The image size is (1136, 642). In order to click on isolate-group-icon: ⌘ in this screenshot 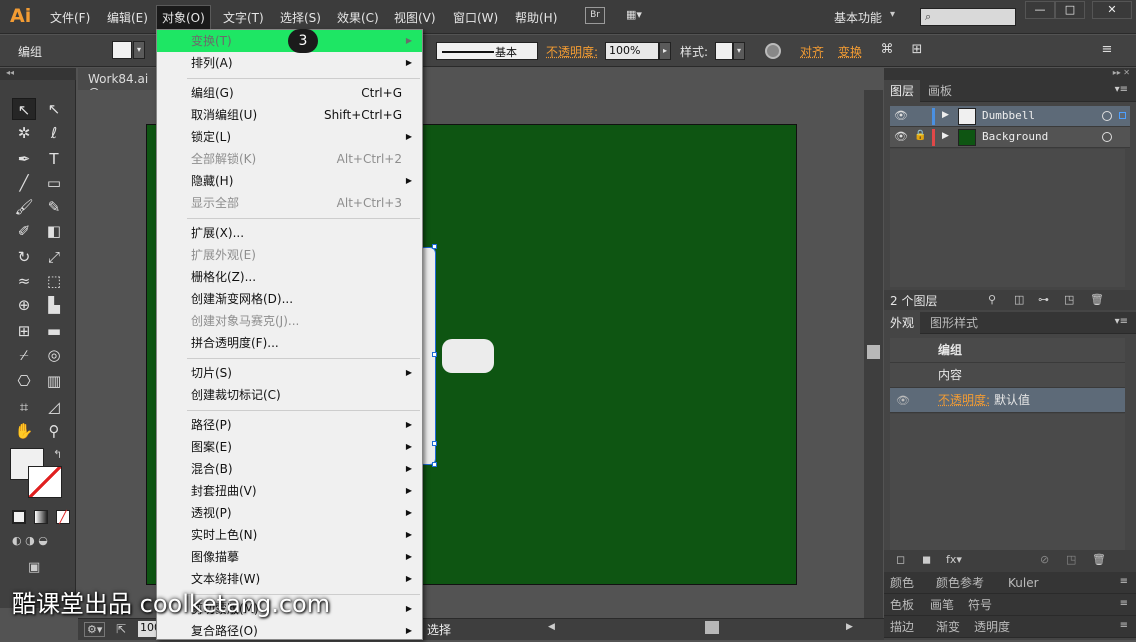, I will do `click(887, 51)`.